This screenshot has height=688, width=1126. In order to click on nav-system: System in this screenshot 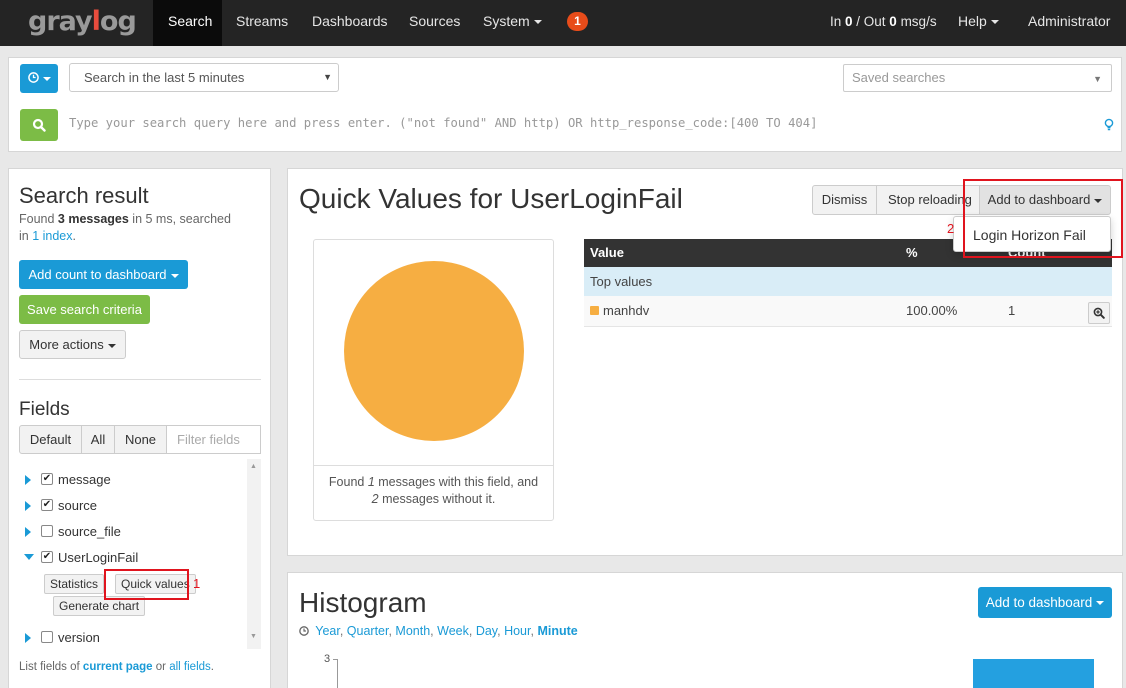, I will do `click(512, 23)`.